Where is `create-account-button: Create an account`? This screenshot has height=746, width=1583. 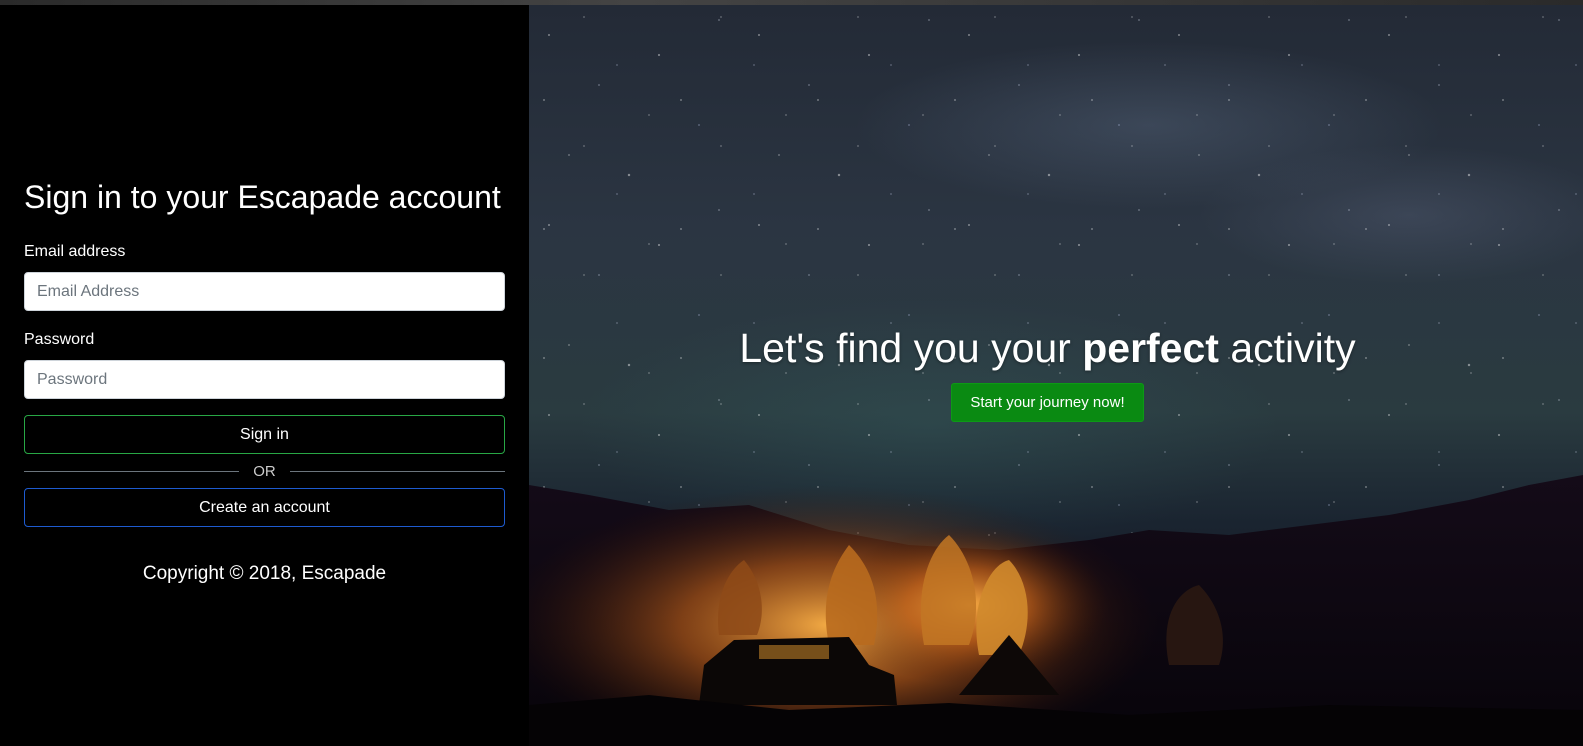
create-account-button: Create an account is located at coordinates (264, 507).